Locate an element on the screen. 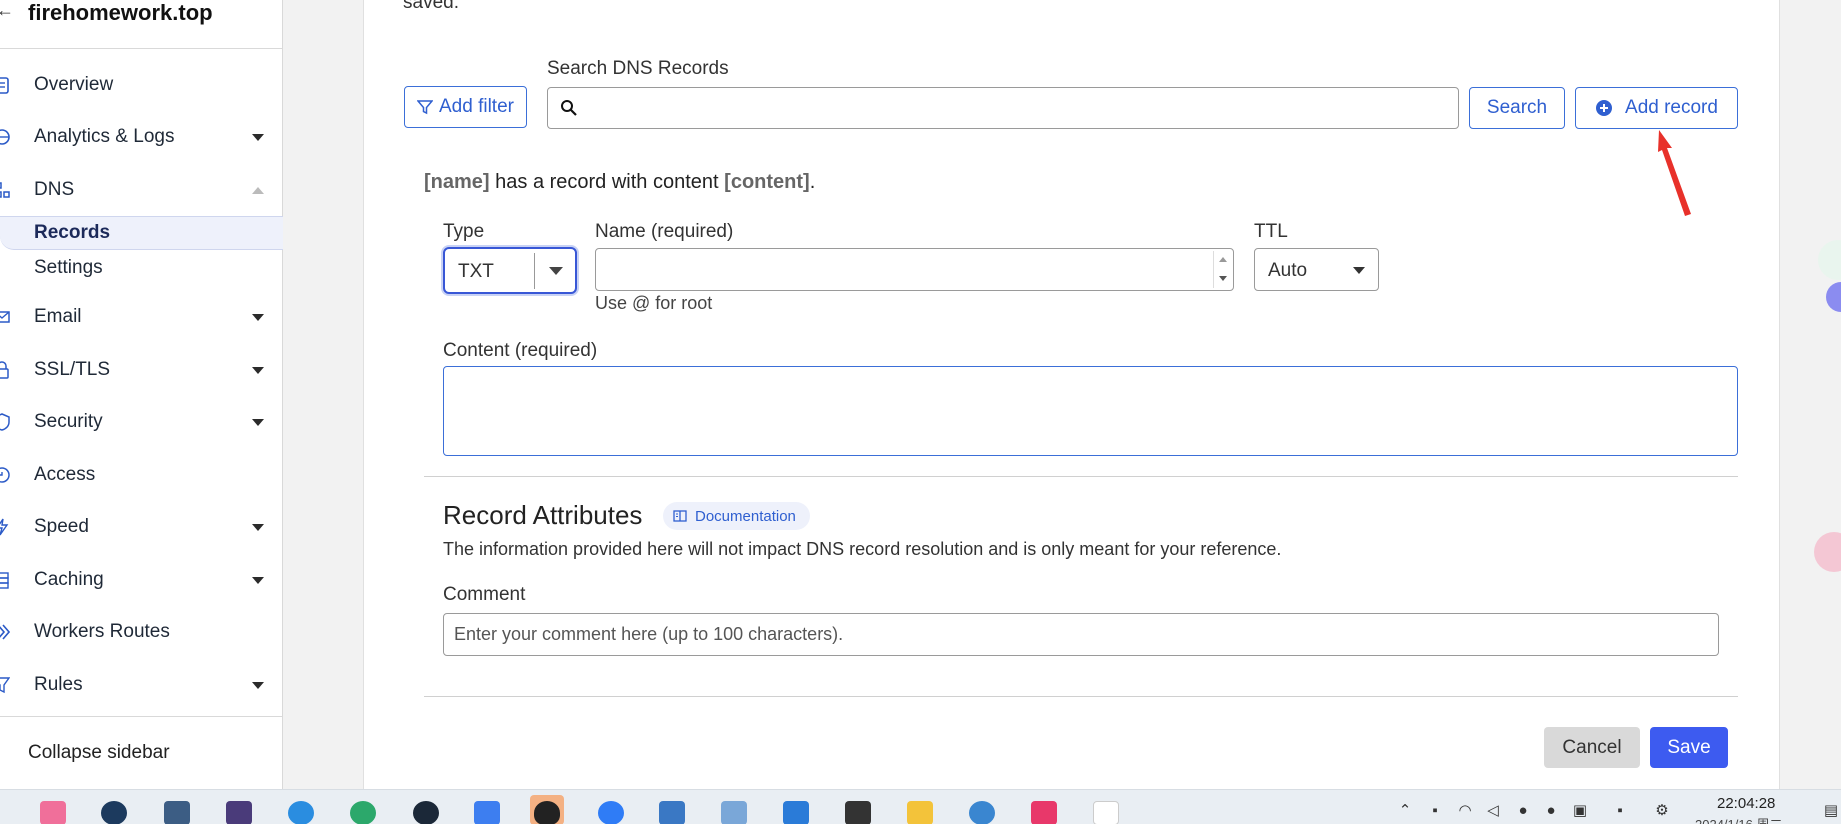  content-label: Content (required) is located at coordinates (520, 350).